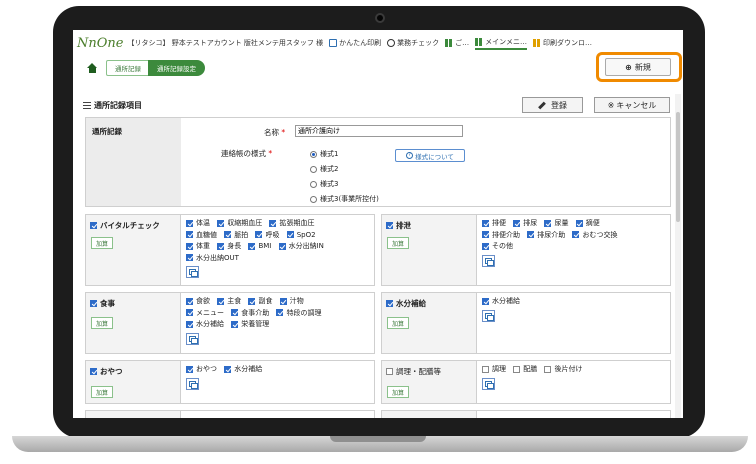  Describe the element at coordinates (291, 301) in the screenshot. I see `item: 汁物` at that location.